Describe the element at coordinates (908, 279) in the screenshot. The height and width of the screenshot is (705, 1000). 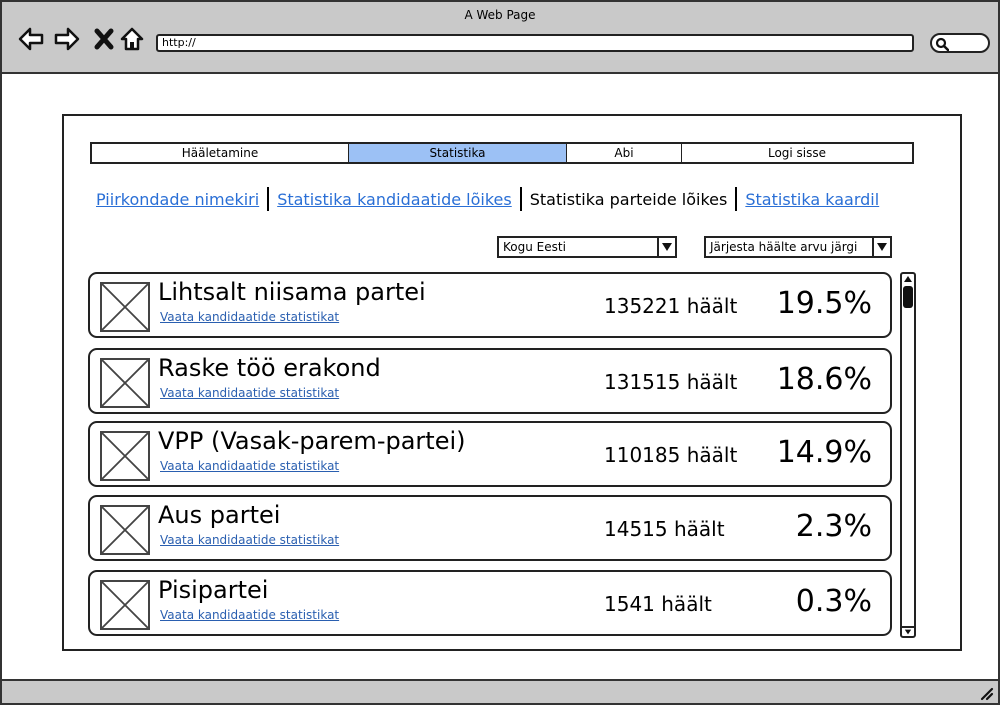
I see `scroll-up-icon` at that location.